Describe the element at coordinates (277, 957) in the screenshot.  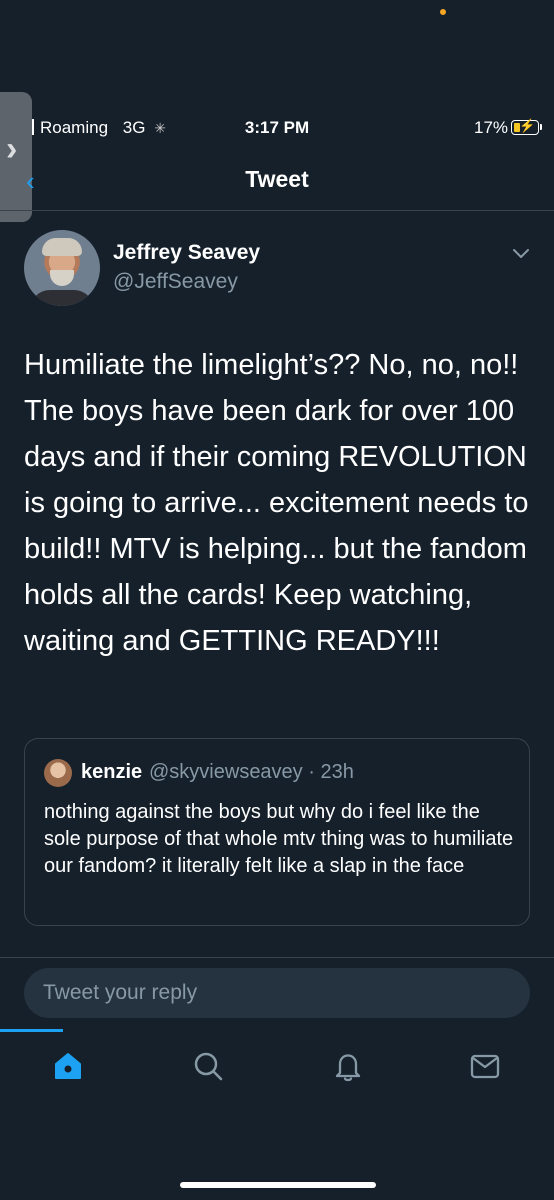
I see `reply-divider` at that location.